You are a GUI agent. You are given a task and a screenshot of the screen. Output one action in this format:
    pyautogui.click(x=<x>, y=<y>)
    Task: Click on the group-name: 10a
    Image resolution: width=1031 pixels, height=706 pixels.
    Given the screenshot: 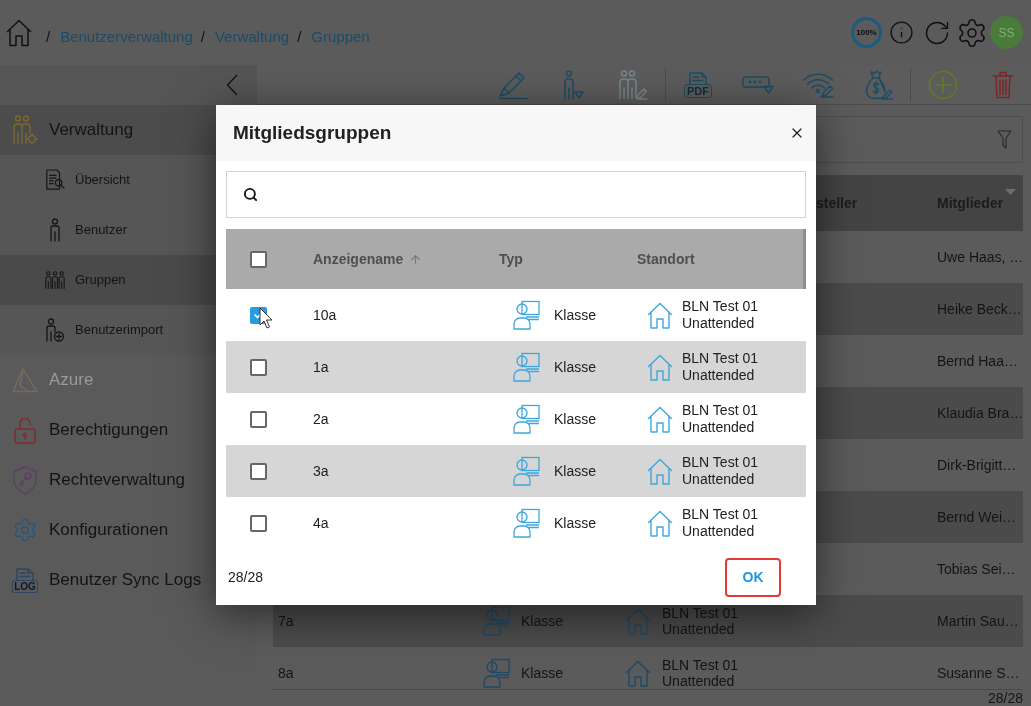 What is the action you would take?
    pyautogui.click(x=325, y=315)
    